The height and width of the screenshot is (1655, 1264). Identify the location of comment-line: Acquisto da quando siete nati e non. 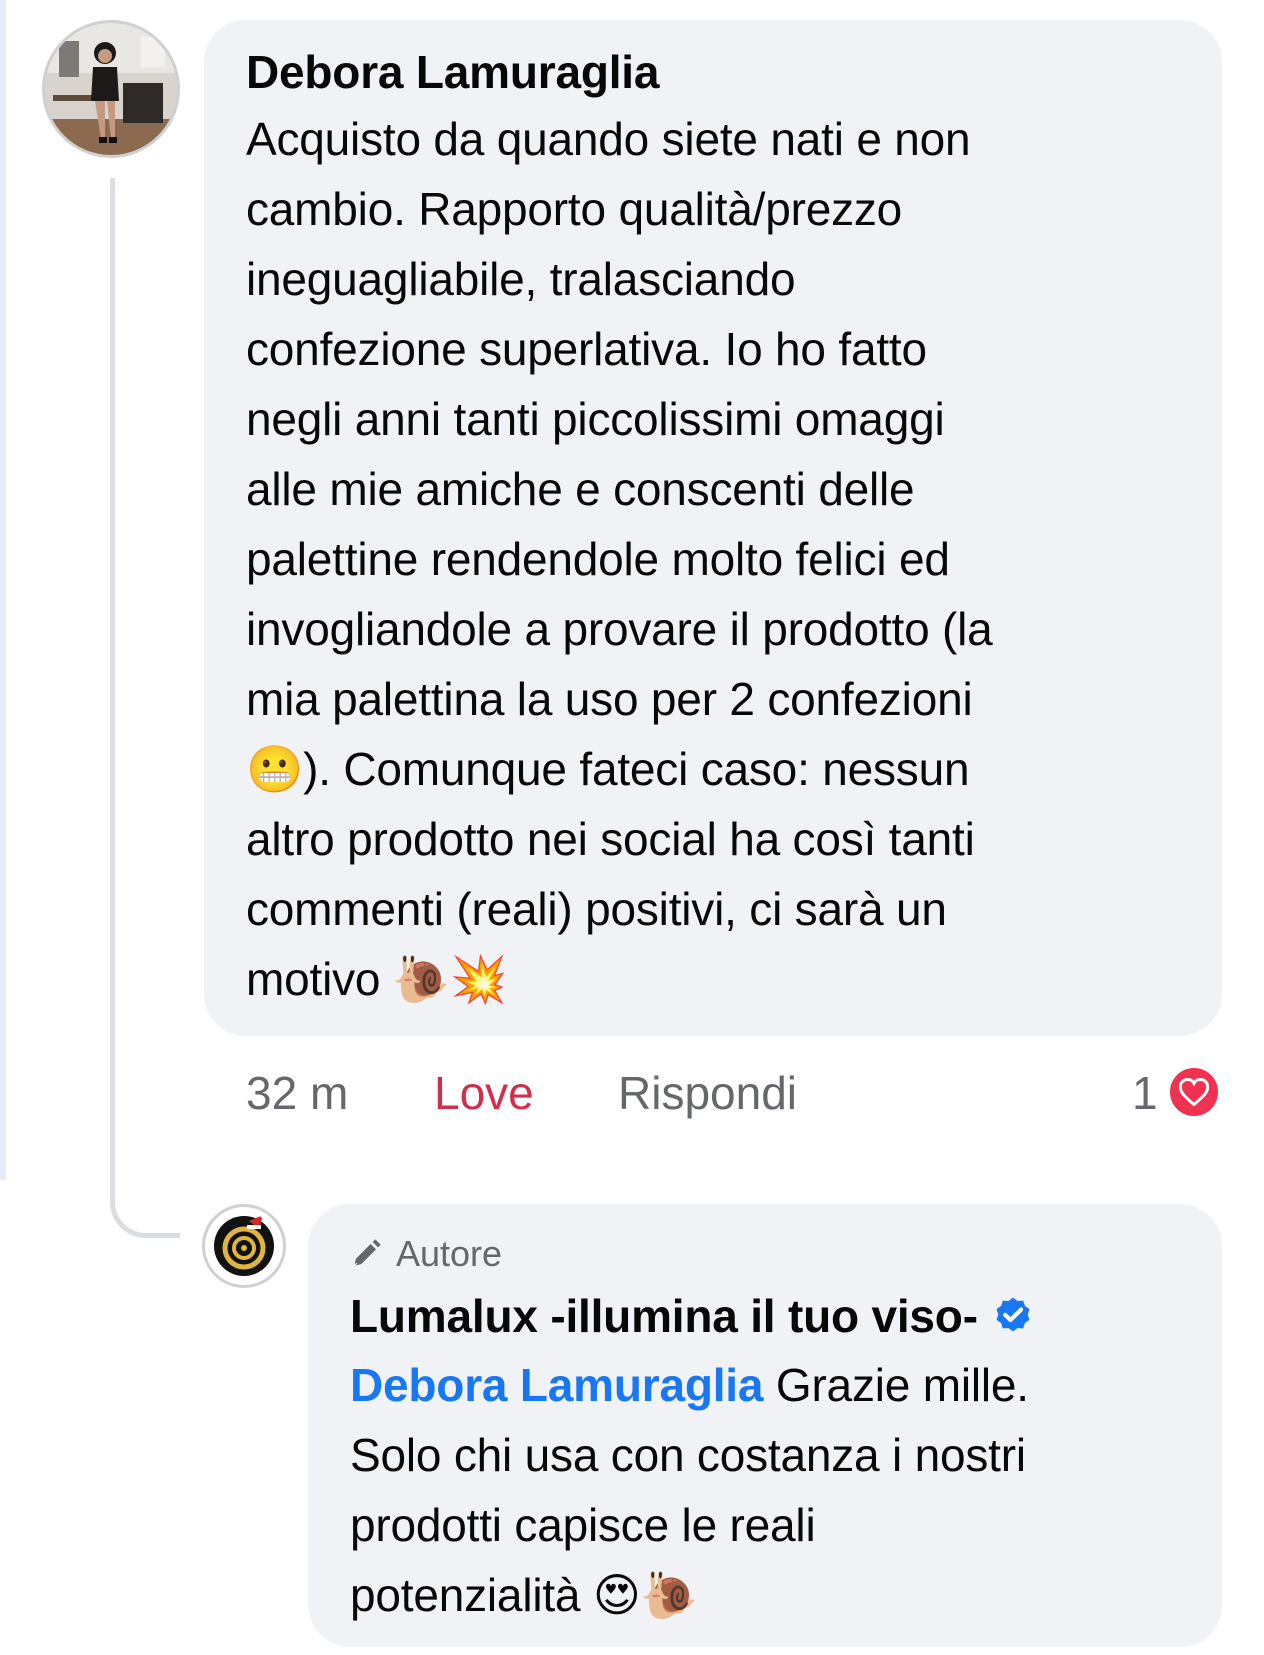
(608, 139).